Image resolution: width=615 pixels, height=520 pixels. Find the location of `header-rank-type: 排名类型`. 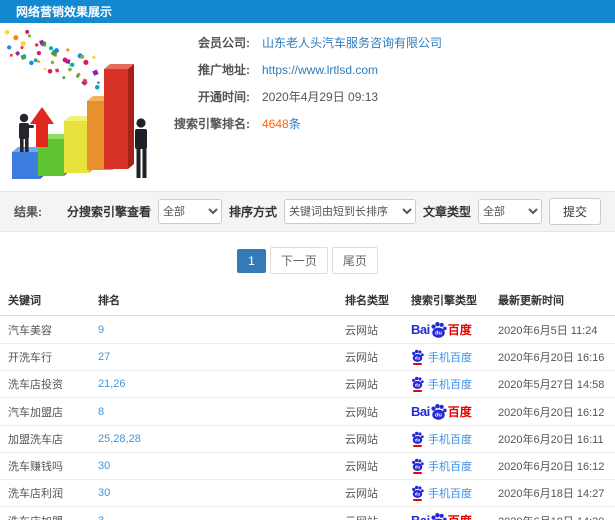

header-rank-type: 排名类型 is located at coordinates (370, 300).